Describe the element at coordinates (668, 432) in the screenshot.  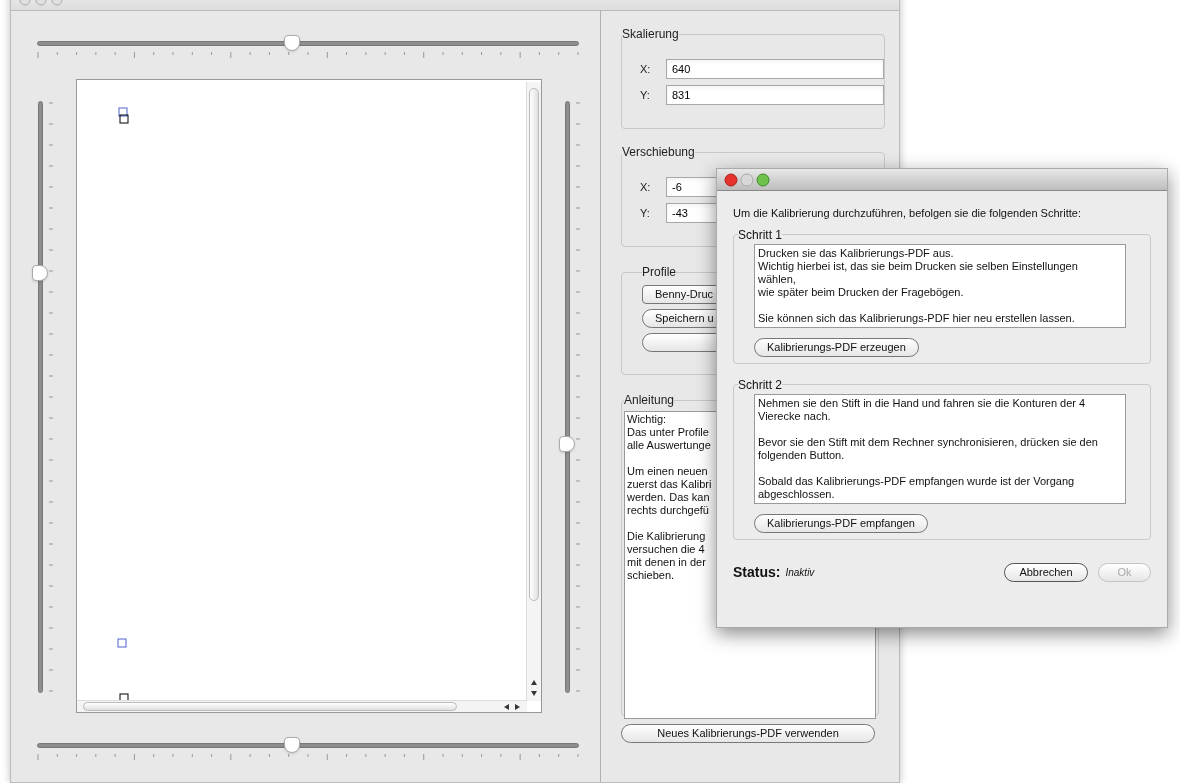
I see `text-line: Das unter Profile` at that location.